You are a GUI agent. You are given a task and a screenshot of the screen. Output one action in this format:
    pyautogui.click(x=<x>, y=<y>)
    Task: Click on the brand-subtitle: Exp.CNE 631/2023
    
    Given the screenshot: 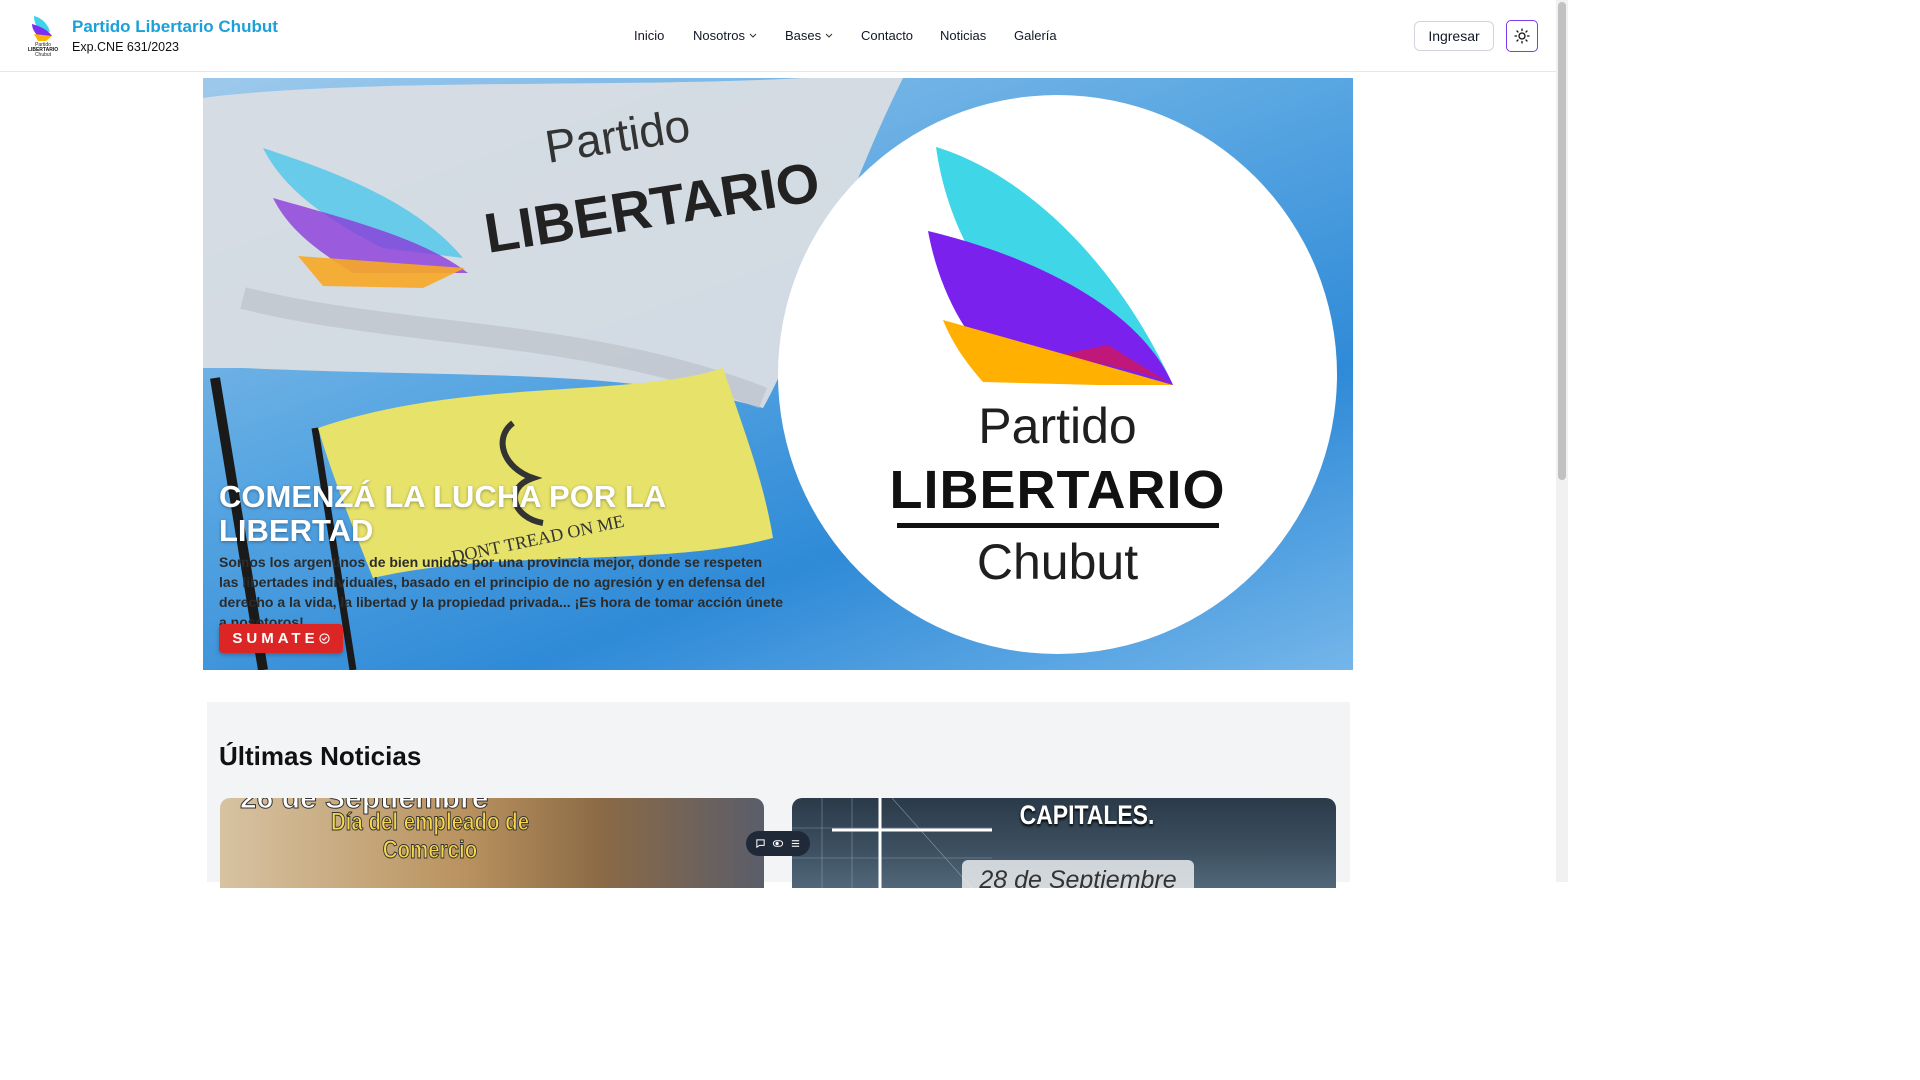 What is the action you would take?
    pyautogui.click(x=126, y=47)
    